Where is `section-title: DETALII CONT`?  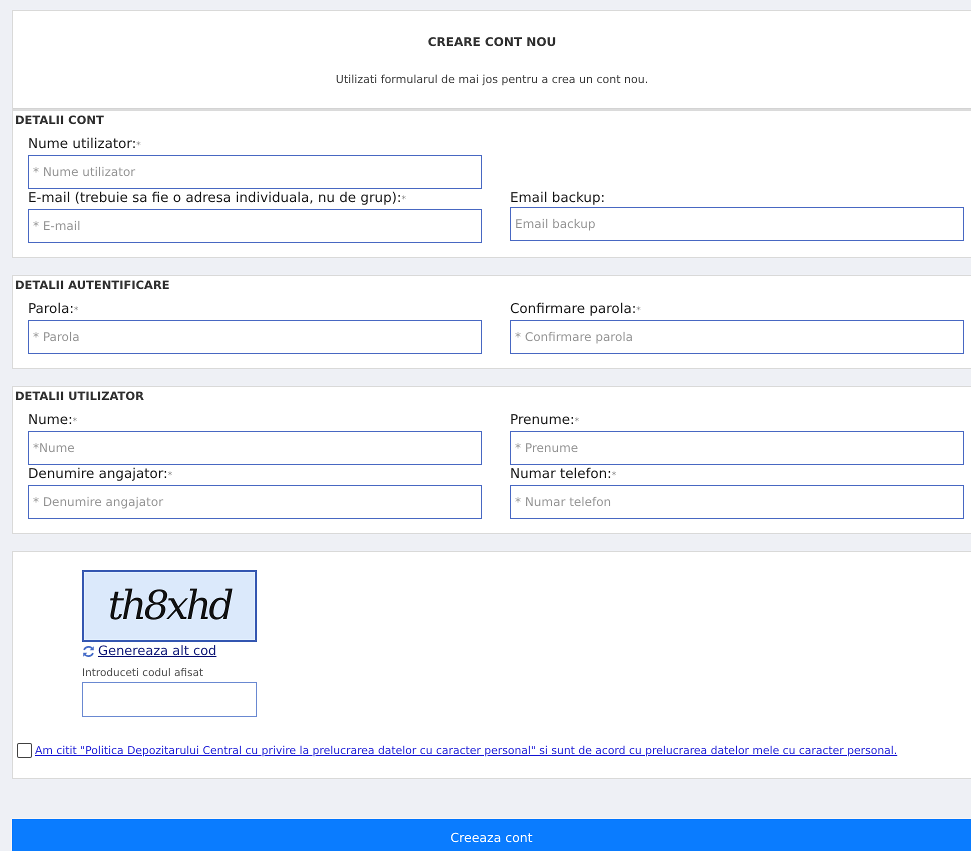
section-title: DETALII CONT is located at coordinates (59, 119).